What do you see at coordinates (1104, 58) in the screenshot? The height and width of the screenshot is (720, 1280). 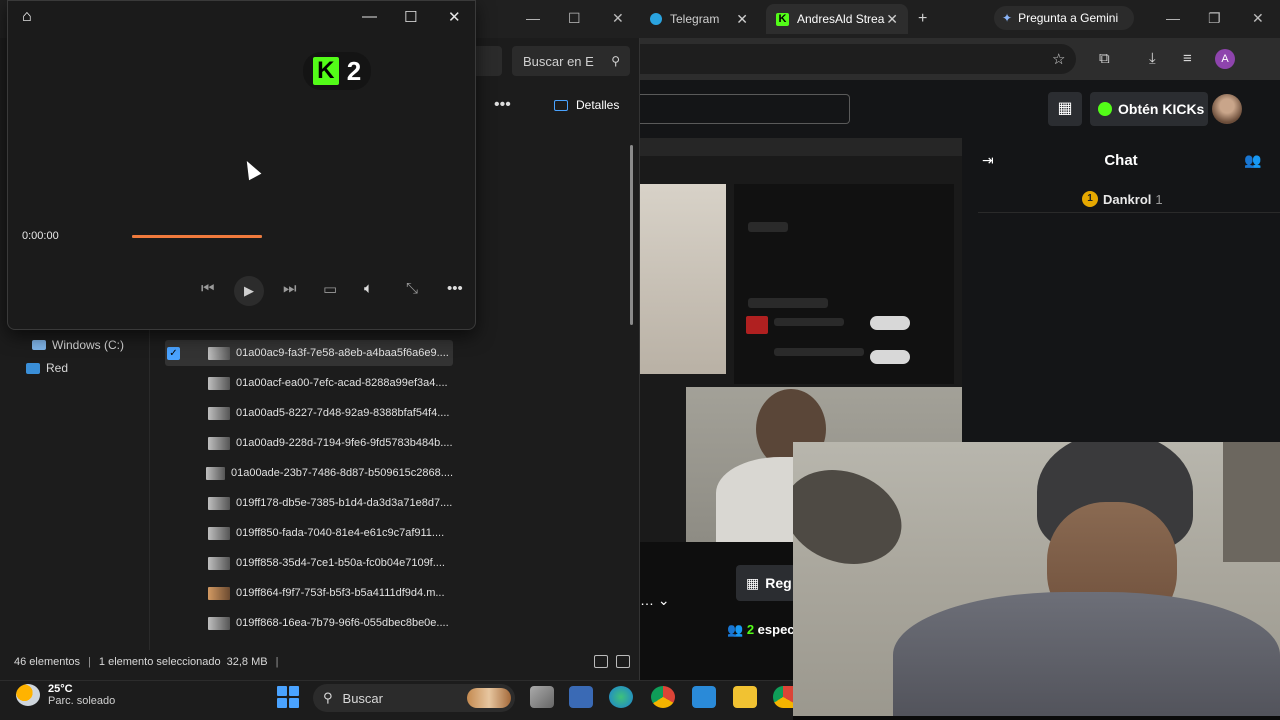 I see `extensions-icon: ⧉` at bounding box center [1104, 58].